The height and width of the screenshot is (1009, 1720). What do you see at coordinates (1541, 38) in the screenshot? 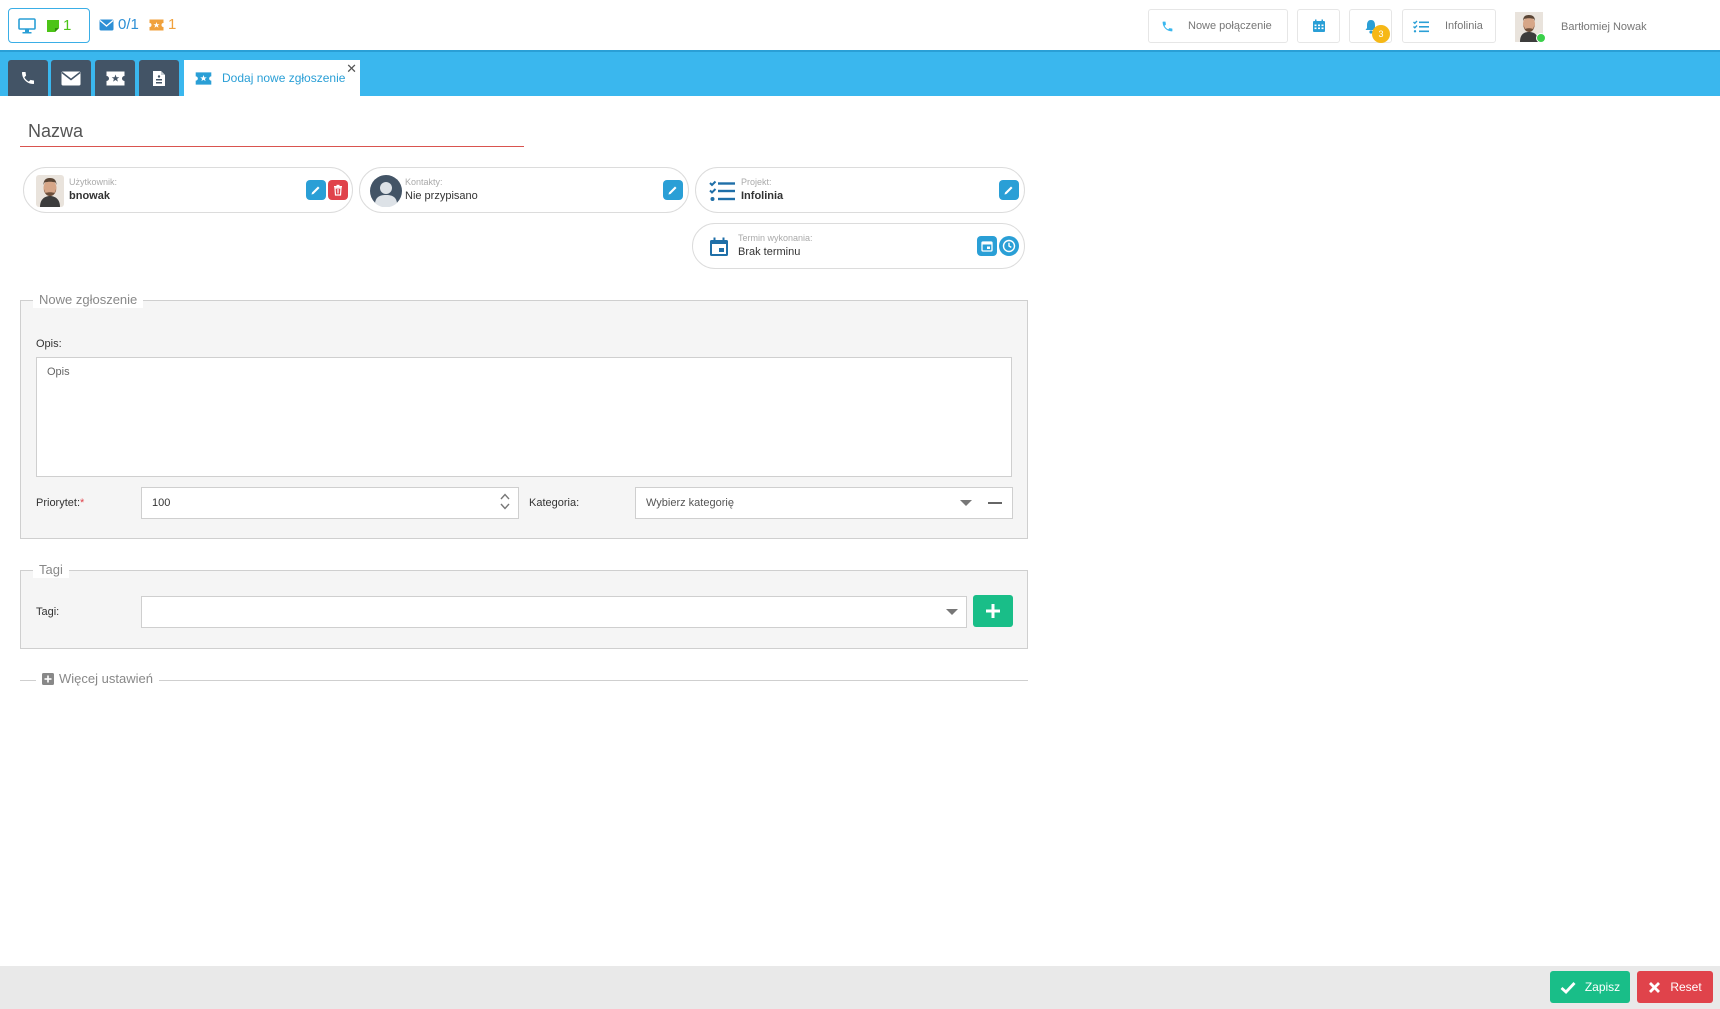
I see `online-status-dot` at bounding box center [1541, 38].